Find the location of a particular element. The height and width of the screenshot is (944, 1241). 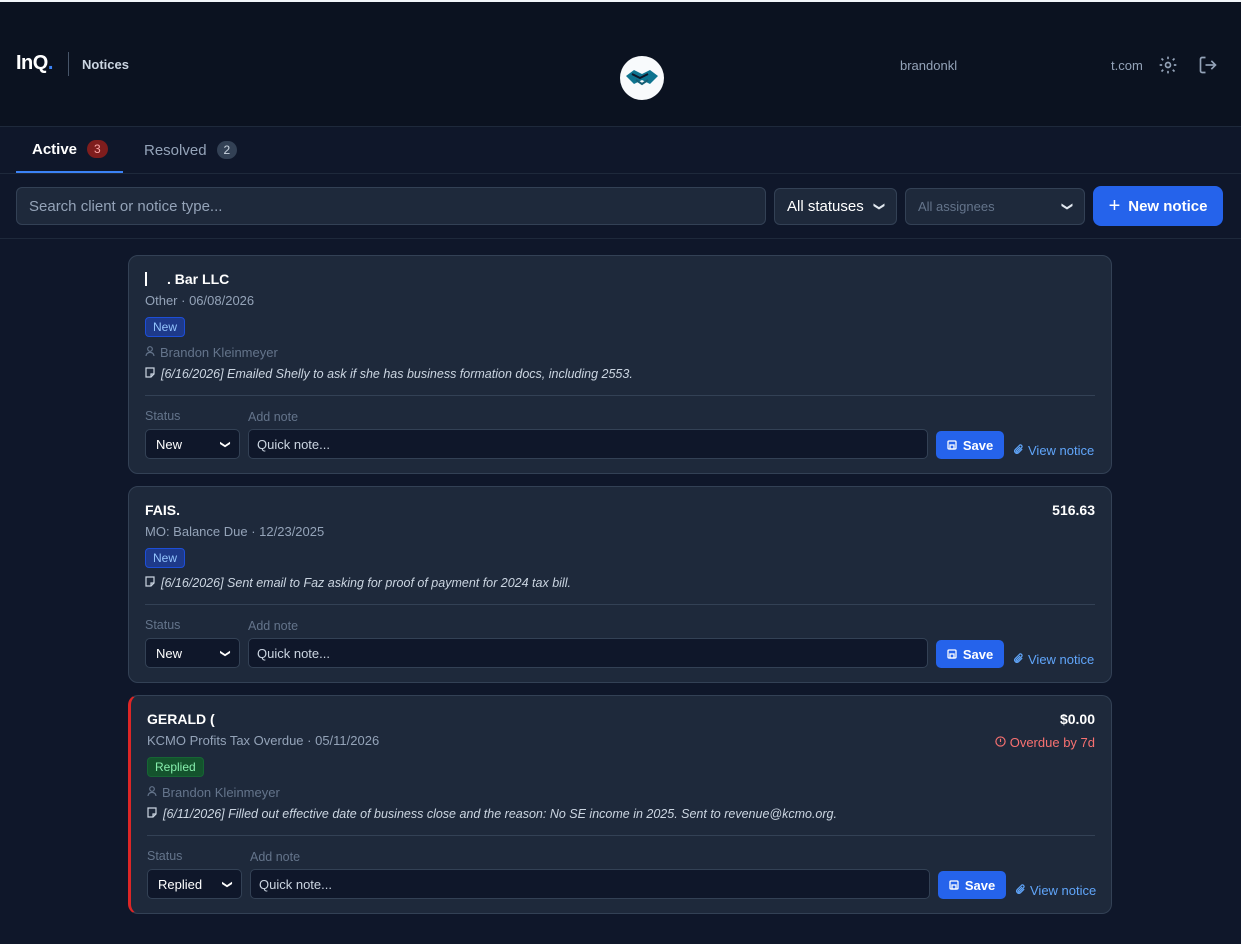

button-label: New notice is located at coordinates (1168, 206).